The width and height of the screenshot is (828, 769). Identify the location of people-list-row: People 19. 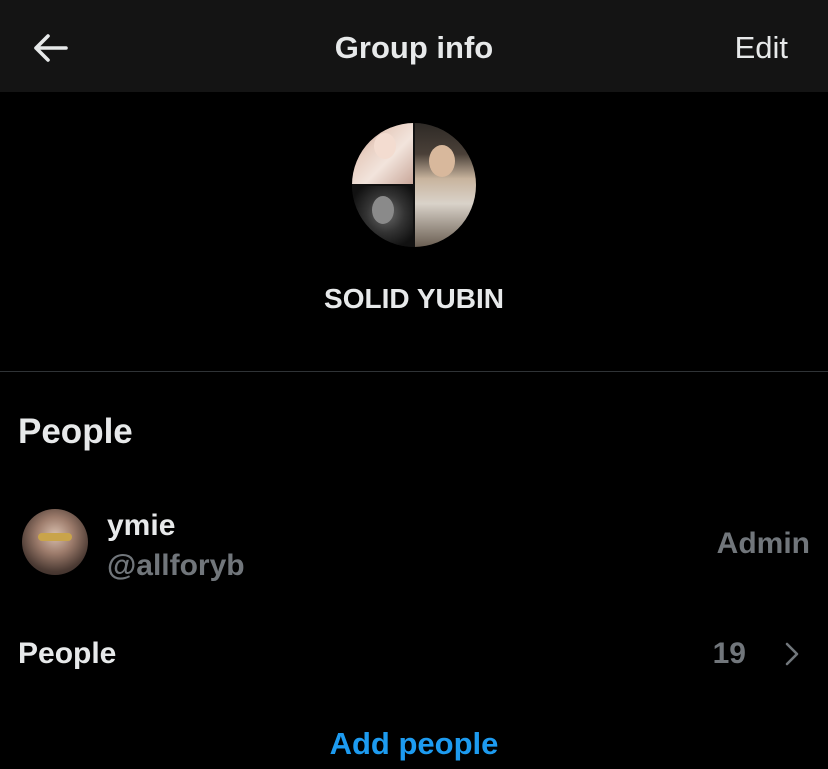
(414, 655).